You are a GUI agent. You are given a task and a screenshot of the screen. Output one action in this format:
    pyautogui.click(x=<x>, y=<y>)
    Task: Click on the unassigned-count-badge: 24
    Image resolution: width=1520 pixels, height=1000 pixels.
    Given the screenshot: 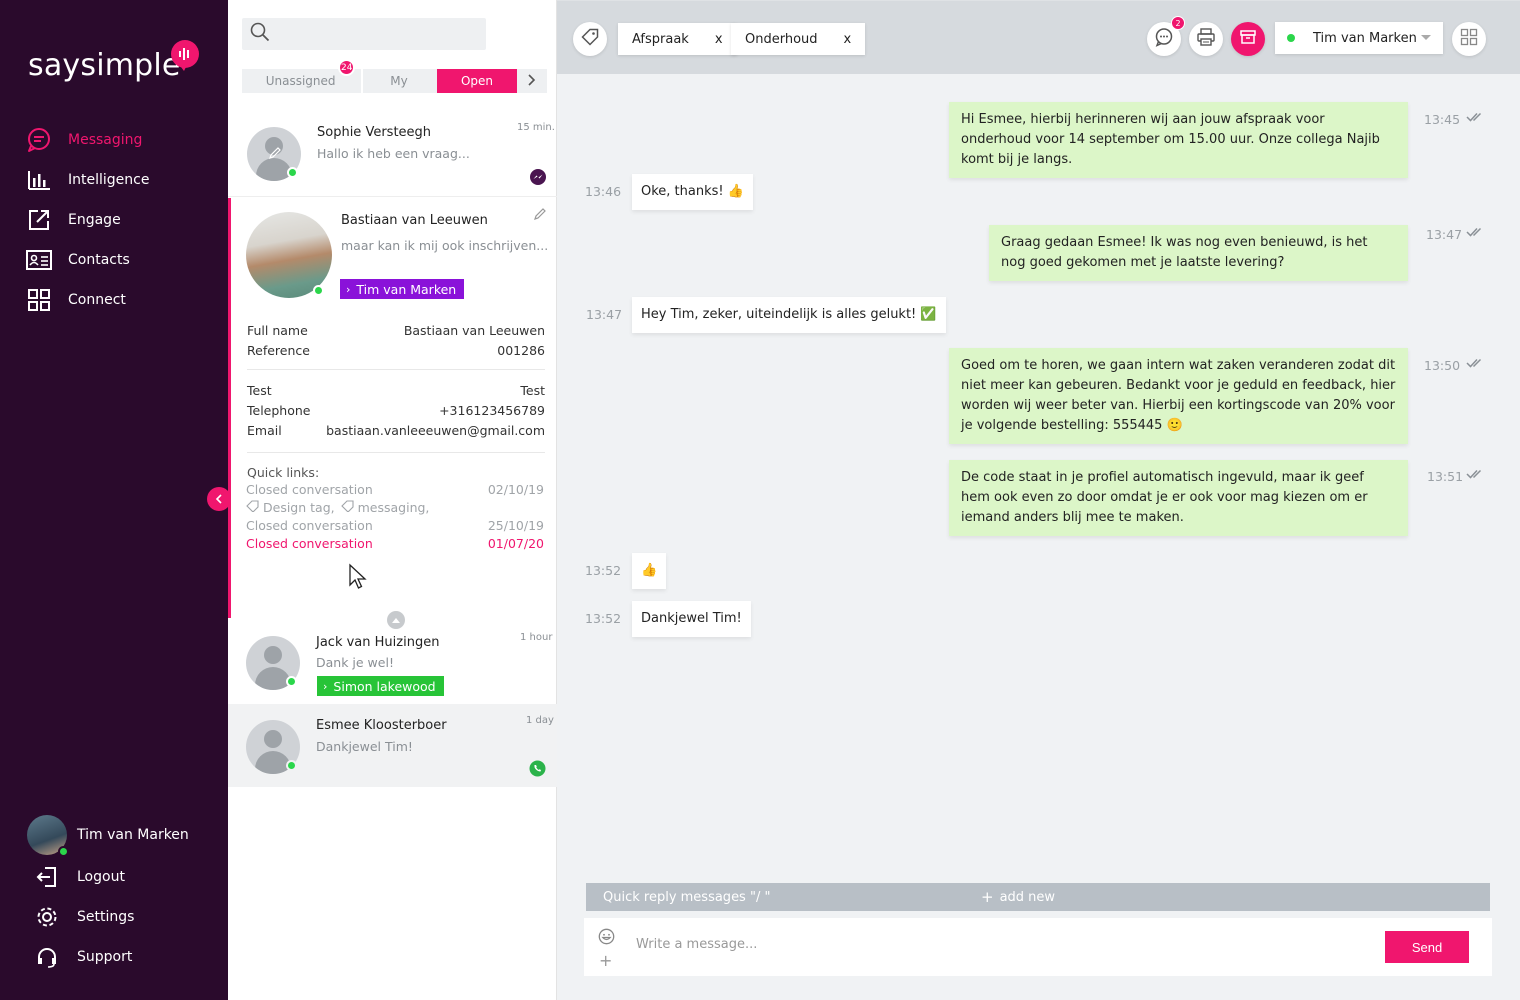 What is the action you would take?
    pyautogui.click(x=347, y=67)
    